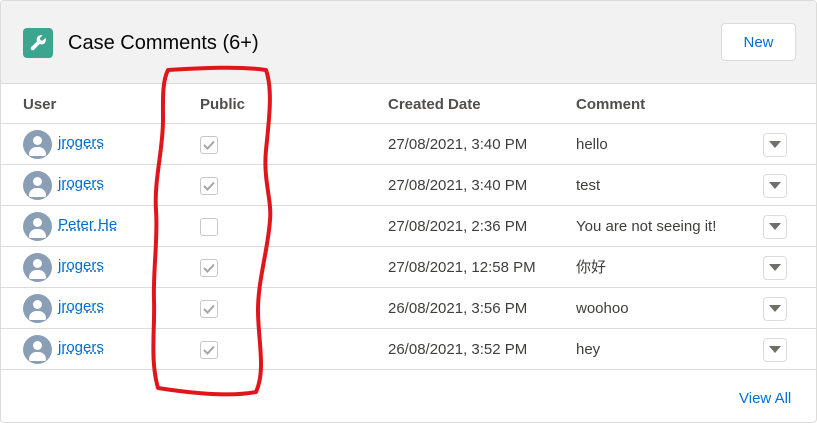  What do you see at coordinates (588, 349) in the screenshot?
I see `comment-cell: hey` at bounding box center [588, 349].